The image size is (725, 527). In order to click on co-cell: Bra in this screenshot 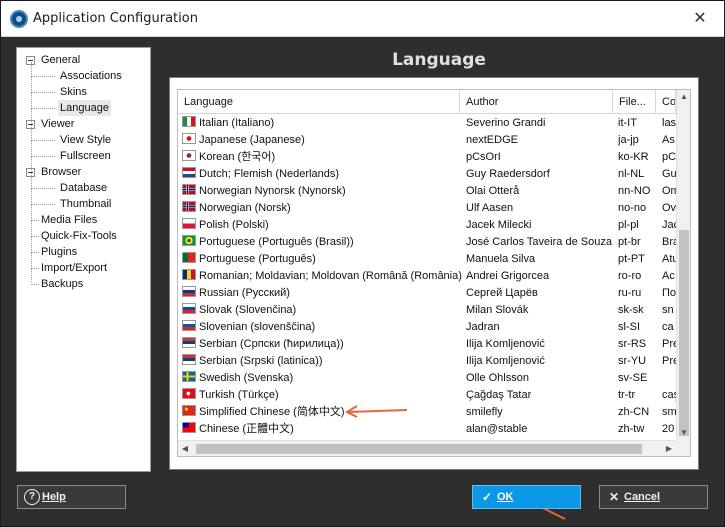, I will do `click(669, 242)`.